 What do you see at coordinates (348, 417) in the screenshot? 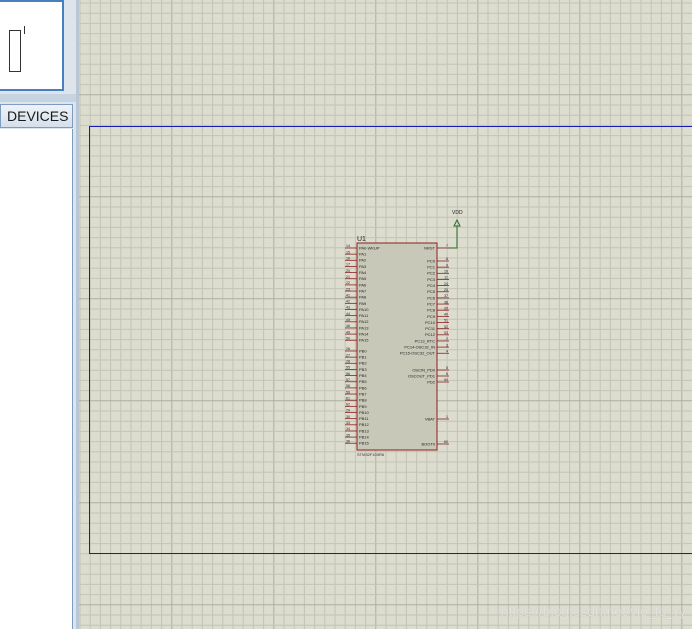
I see `pin-number: 30` at bounding box center [348, 417].